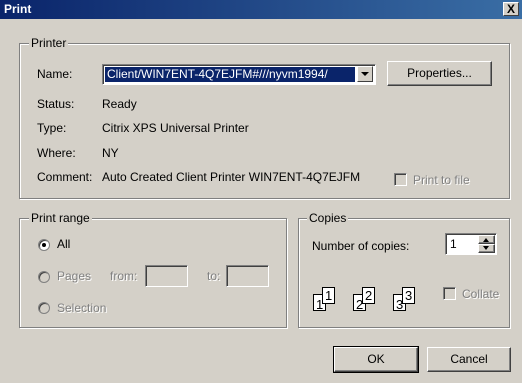  What do you see at coordinates (471, 244) in the screenshot?
I see `copies-spinner: 1` at bounding box center [471, 244].